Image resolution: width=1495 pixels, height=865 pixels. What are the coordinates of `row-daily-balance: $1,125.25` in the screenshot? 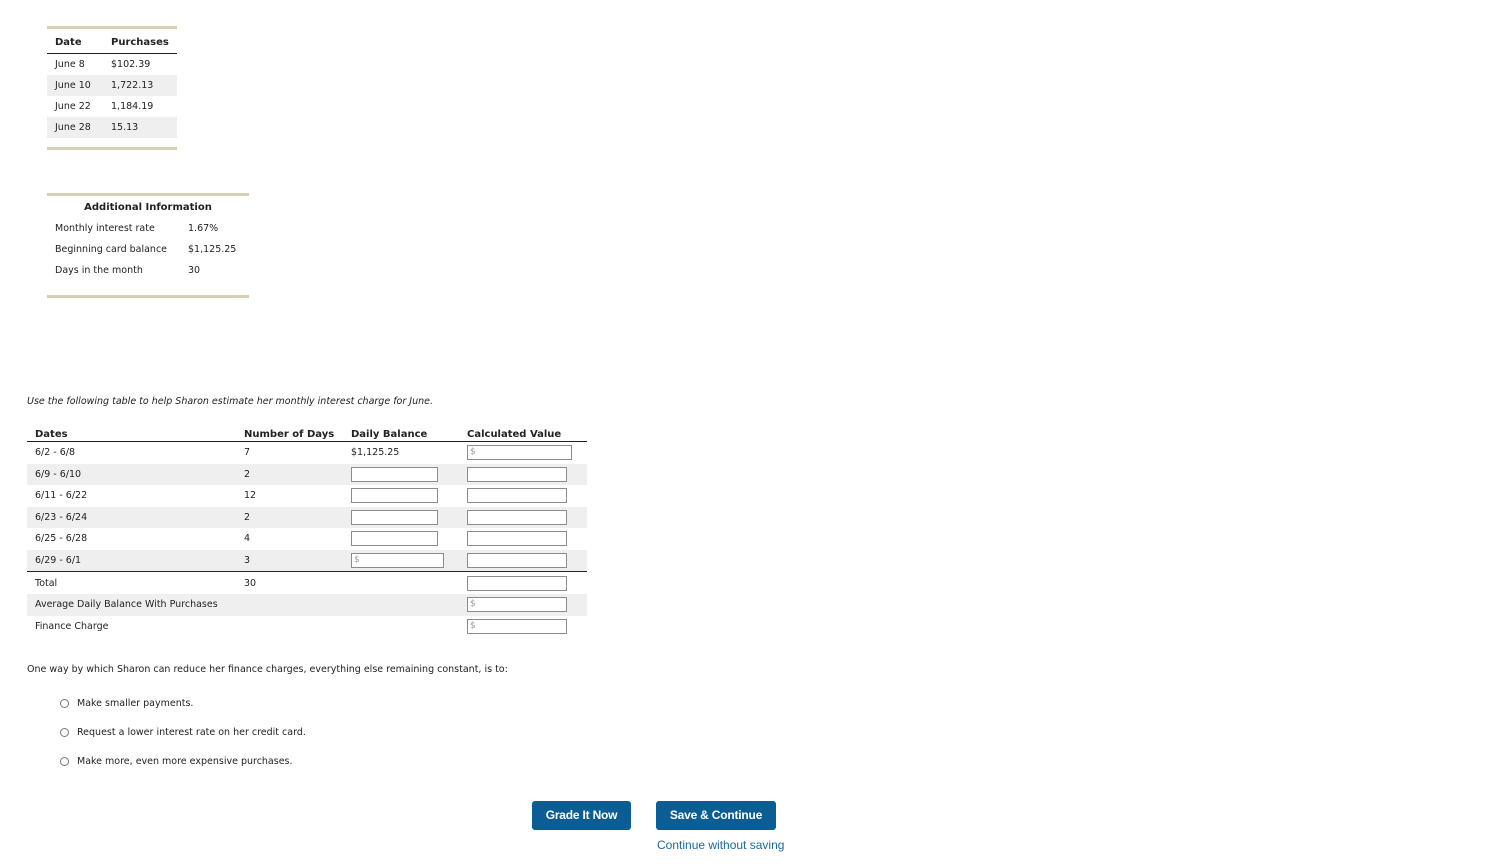 It's located at (375, 453).